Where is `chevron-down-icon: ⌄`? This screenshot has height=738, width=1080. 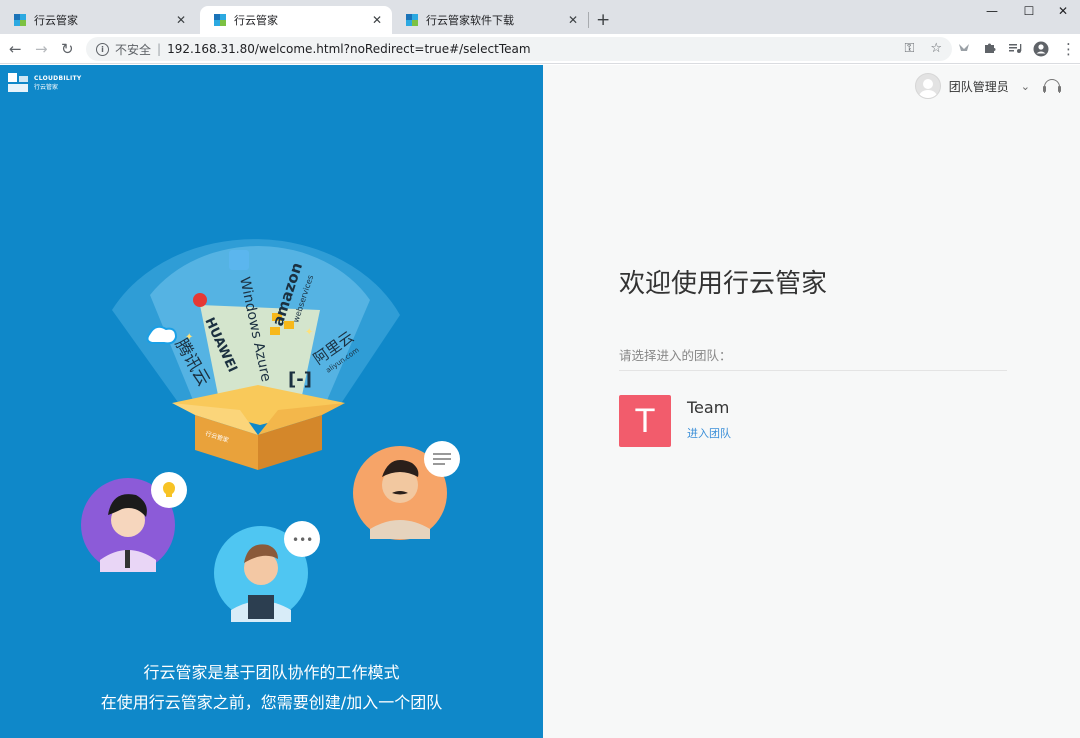
chevron-down-icon: ⌄ is located at coordinates (1025, 86).